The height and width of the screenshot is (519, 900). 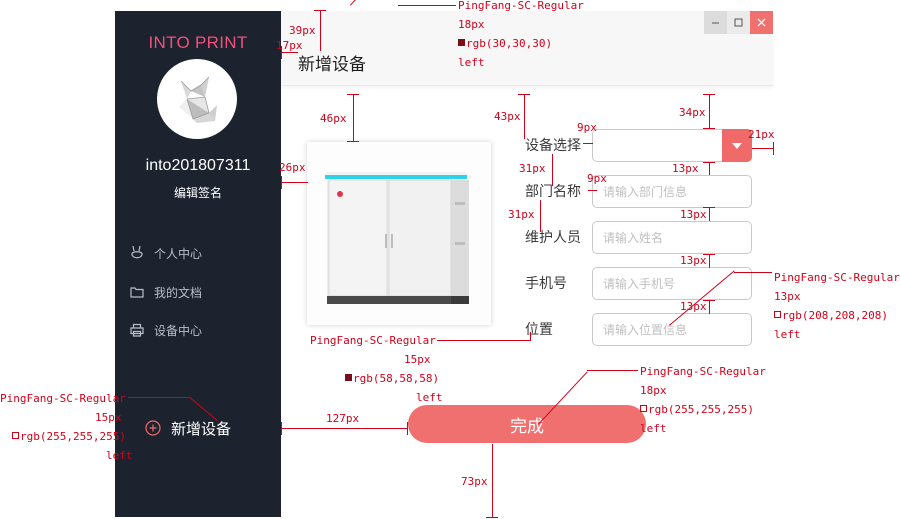 What do you see at coordinates (553, 238) in the screenshot?
I see `maintainer-label: 维护人员` at bounding box center [553, 238].